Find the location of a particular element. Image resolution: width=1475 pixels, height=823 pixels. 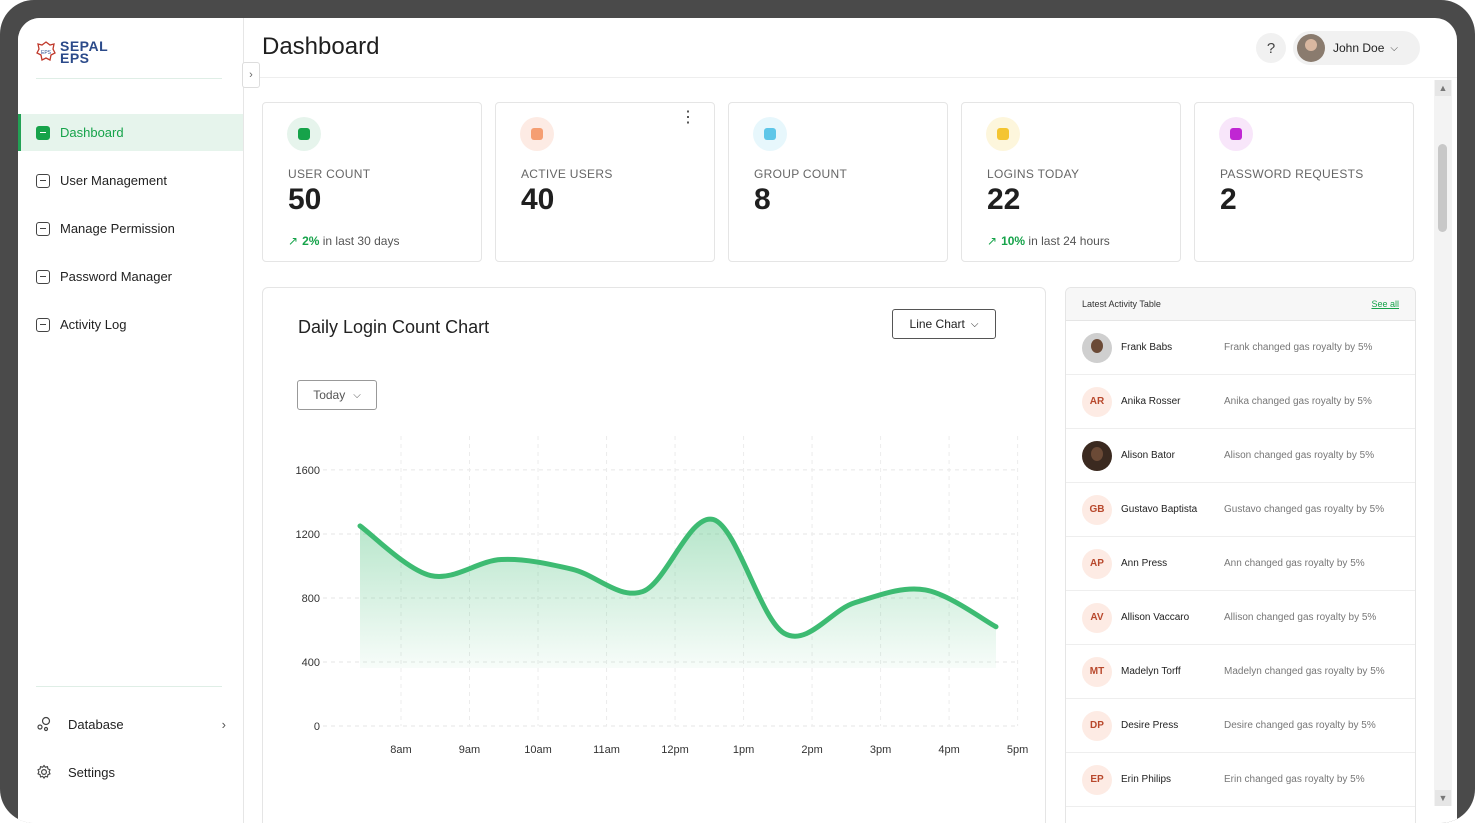

help-icon: ? is located at coordinates (1271, 48).